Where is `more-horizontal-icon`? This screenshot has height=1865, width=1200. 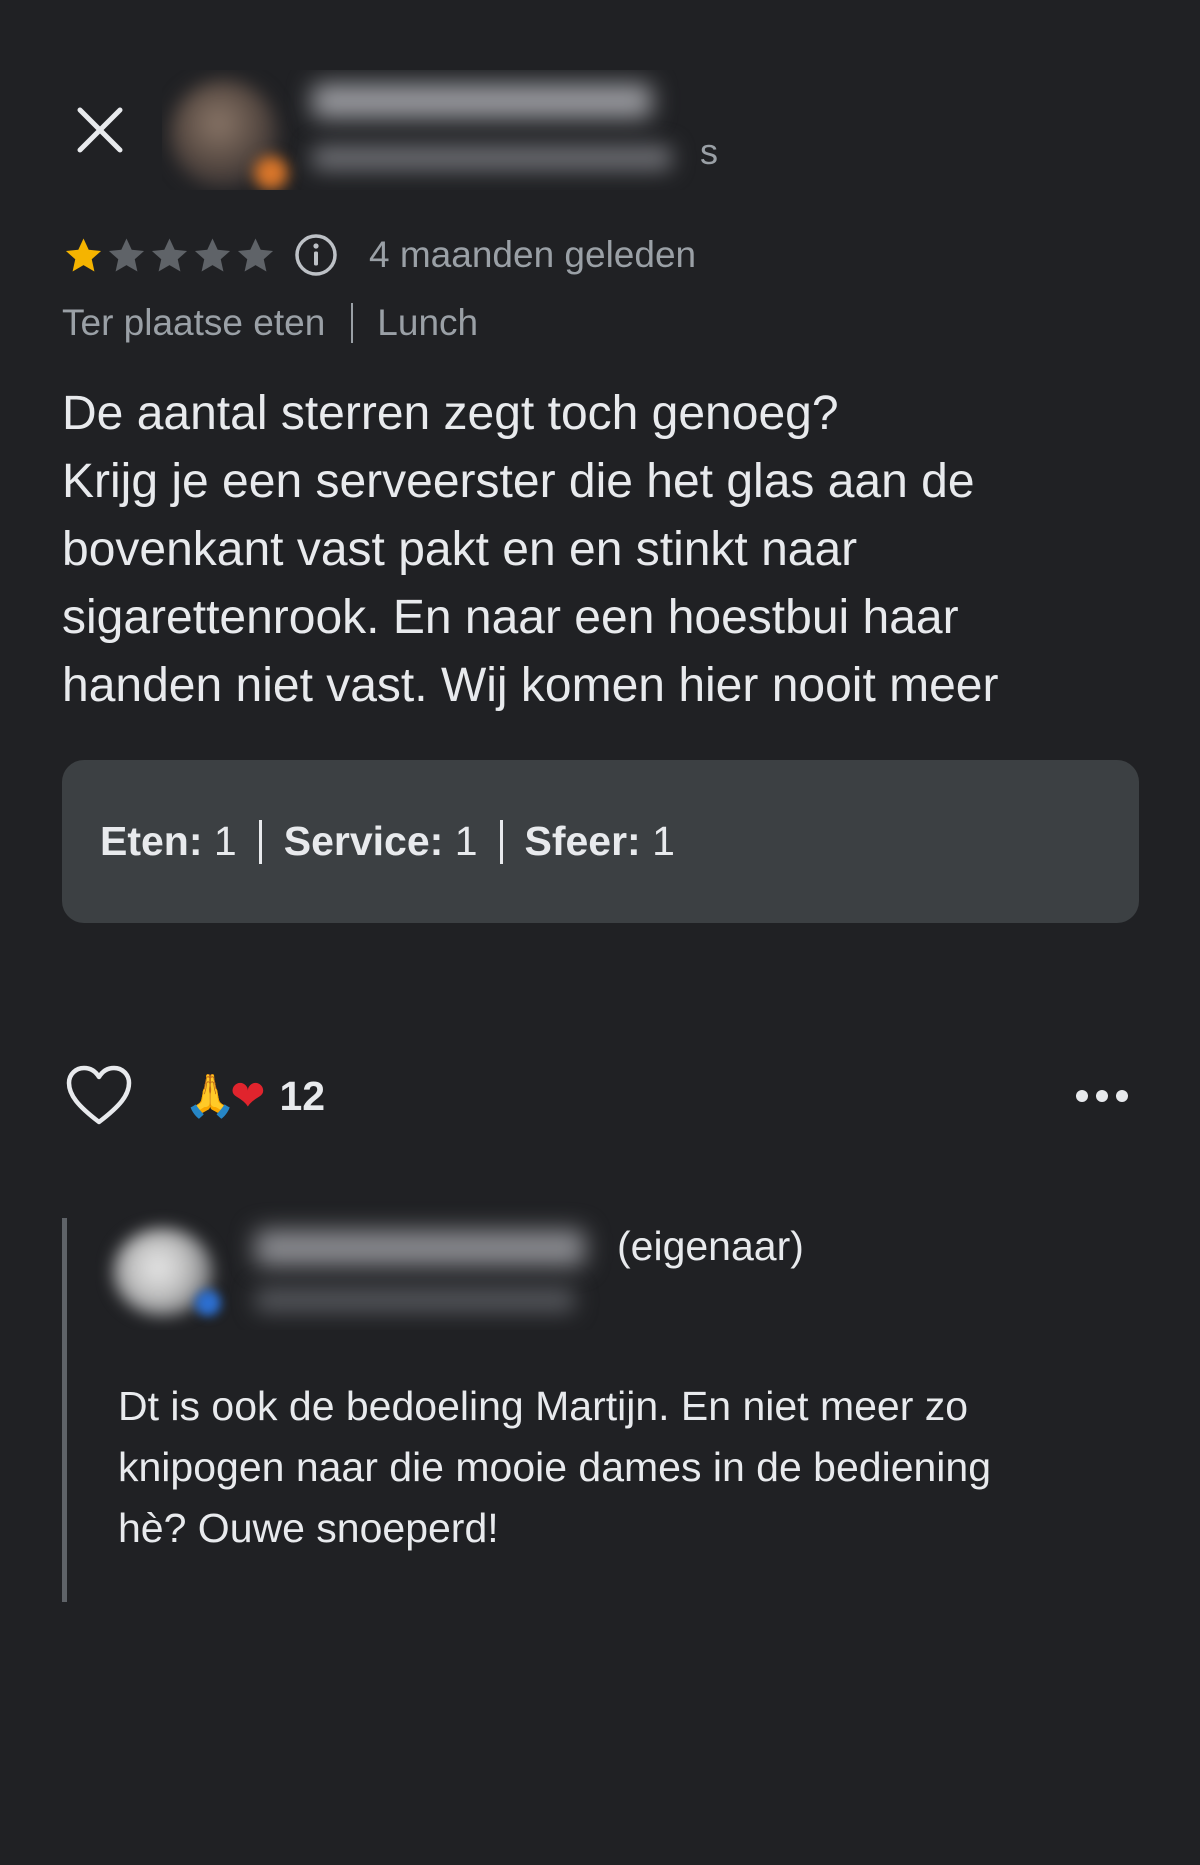
more-horizontal-icon is located at coordinates (1102, 1096).